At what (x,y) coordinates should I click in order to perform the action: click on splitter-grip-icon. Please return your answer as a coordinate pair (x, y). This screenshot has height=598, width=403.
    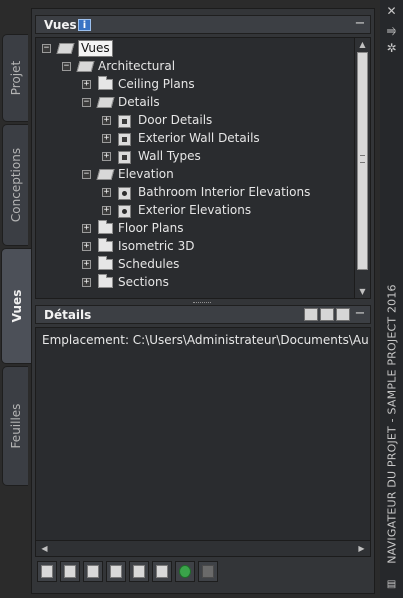
    Looking at the image, I should click on (202, 303).